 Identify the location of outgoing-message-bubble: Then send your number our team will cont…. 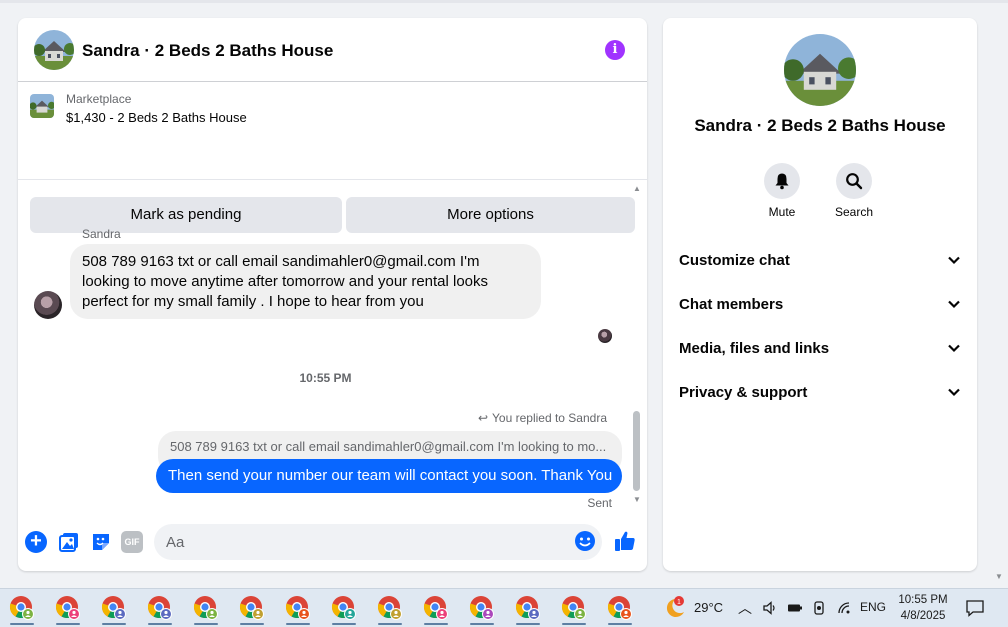
(389, 476).